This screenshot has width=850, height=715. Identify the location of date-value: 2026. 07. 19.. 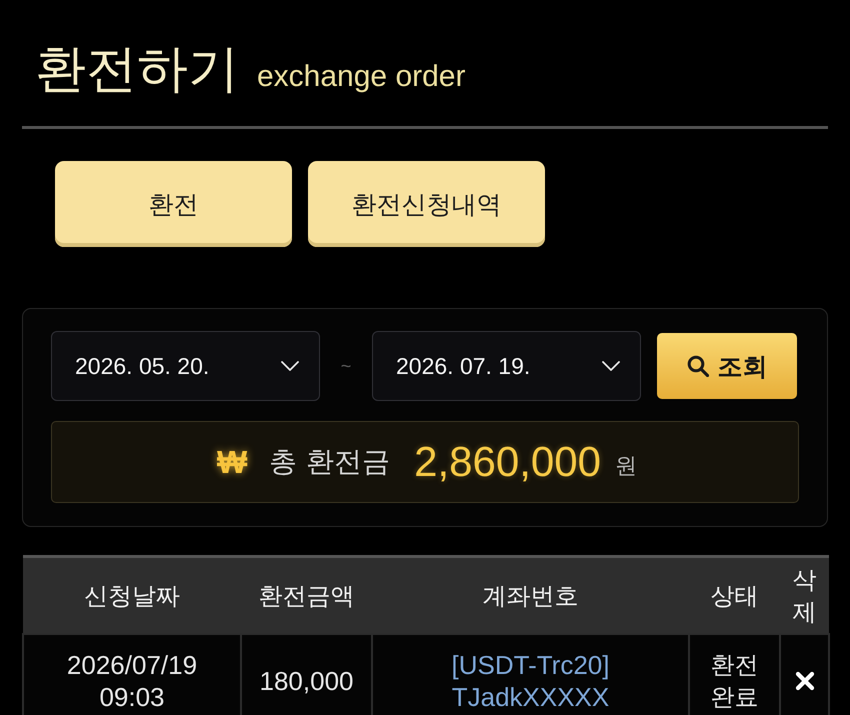
(463, 366).